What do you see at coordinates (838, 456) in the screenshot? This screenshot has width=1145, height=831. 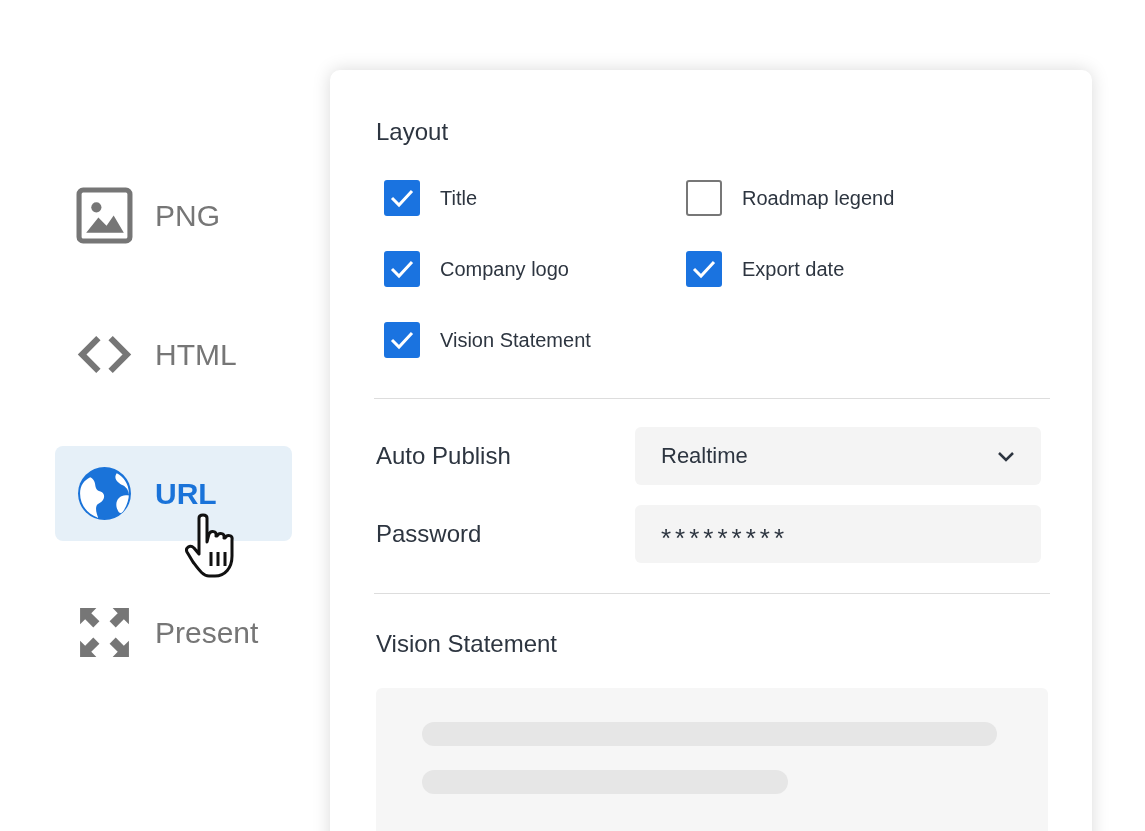 I see `dropdown: Realtime` at bounding box center [838, 456].